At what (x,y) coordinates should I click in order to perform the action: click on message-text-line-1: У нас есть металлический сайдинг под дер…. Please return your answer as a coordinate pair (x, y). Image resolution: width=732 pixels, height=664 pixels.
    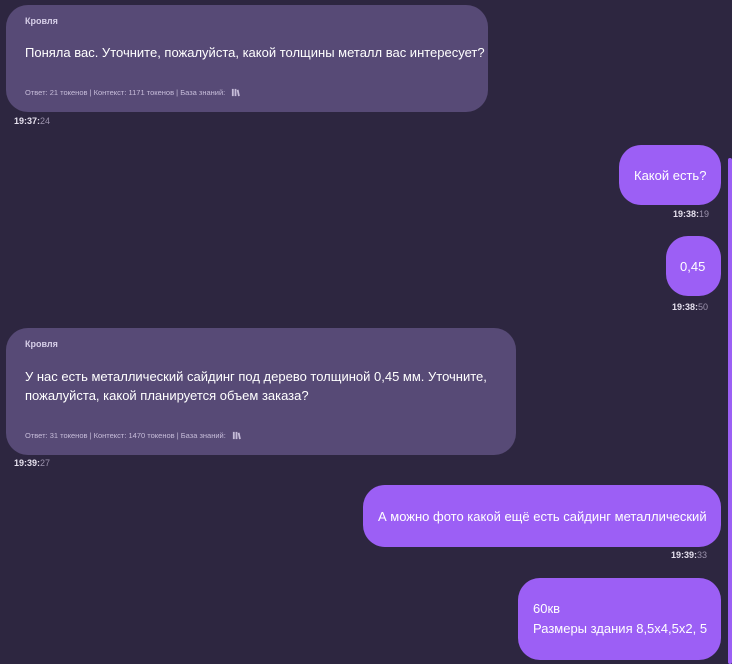
    Looking at the image, I should click on (256, 376).